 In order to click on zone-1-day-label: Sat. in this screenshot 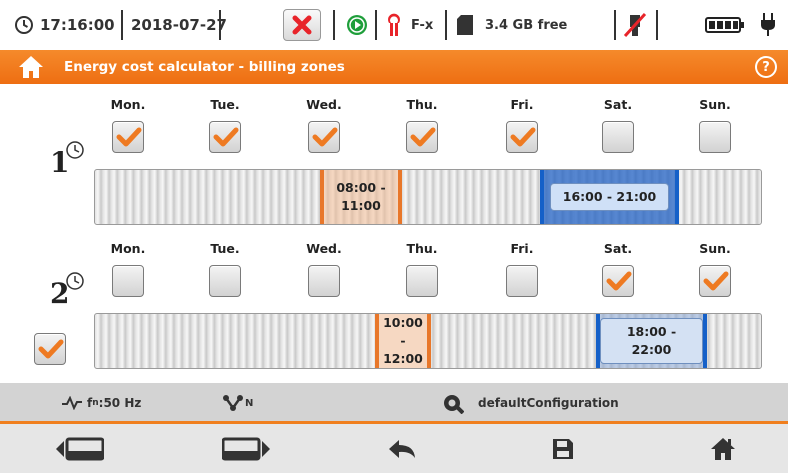, I will do `click(618, 104)`.